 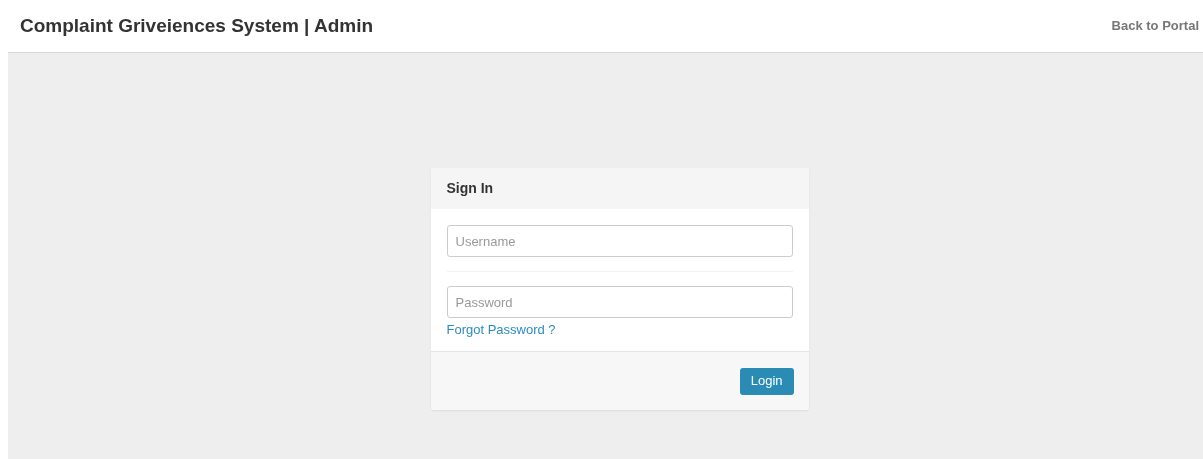 What do you see at coordinates (766, 381) in the screenshot?
I see `login-button: Login` at bounding box center [766, 381].